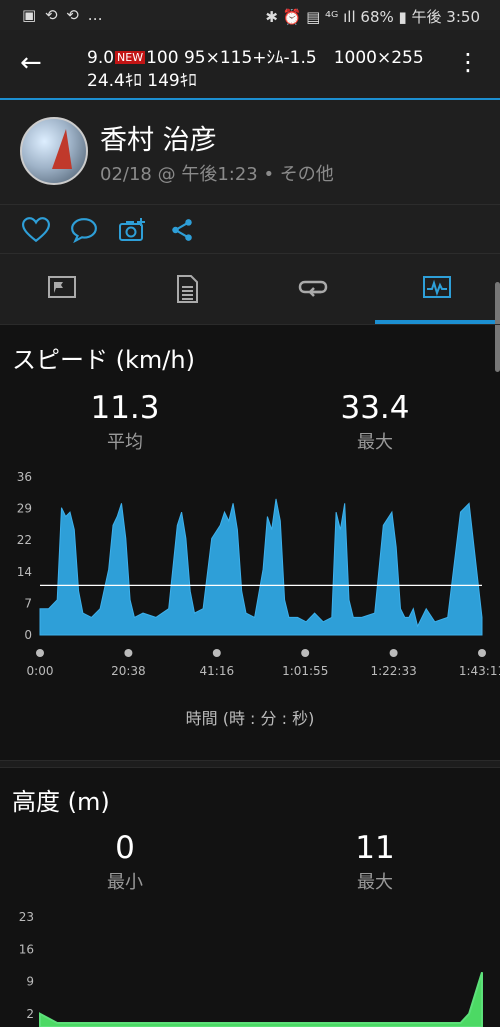 Image resolution: width=500 pixels, height=1027 pixels. Describe the element at coordinates (30, 982) in the screenshot. I see `y-tick-label: 9` at that location.